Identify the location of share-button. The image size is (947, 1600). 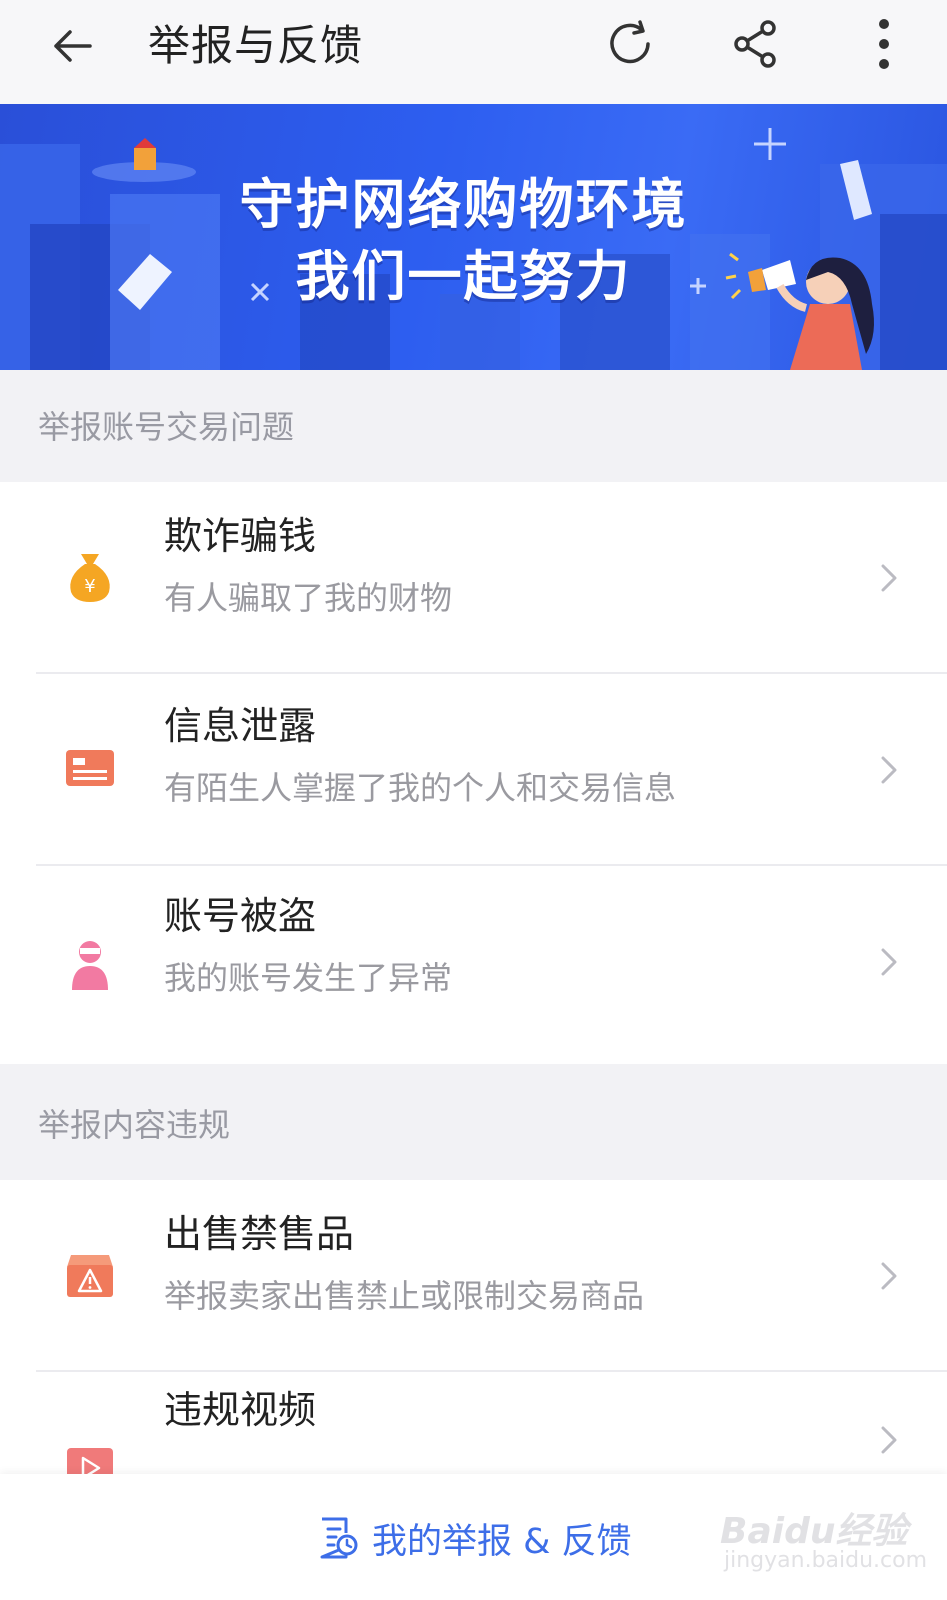
(756, 44).